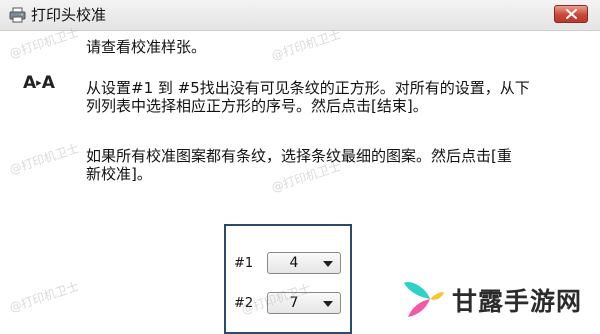  What do you see at coordinates (17, 15) in the screenshot?
I see `printer-icon` at bounding box center [17, 15].